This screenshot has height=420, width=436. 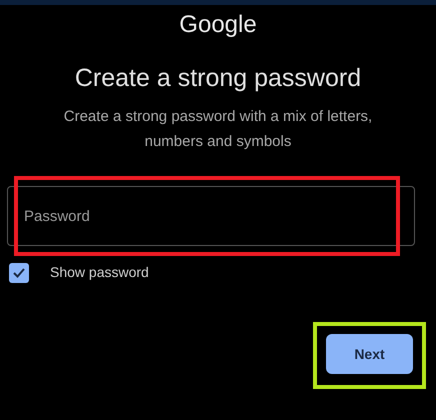 What do you see at coordinates (369, 354) in the screenshot?
I see `next-button: Next` at bounding box center [369, 354].